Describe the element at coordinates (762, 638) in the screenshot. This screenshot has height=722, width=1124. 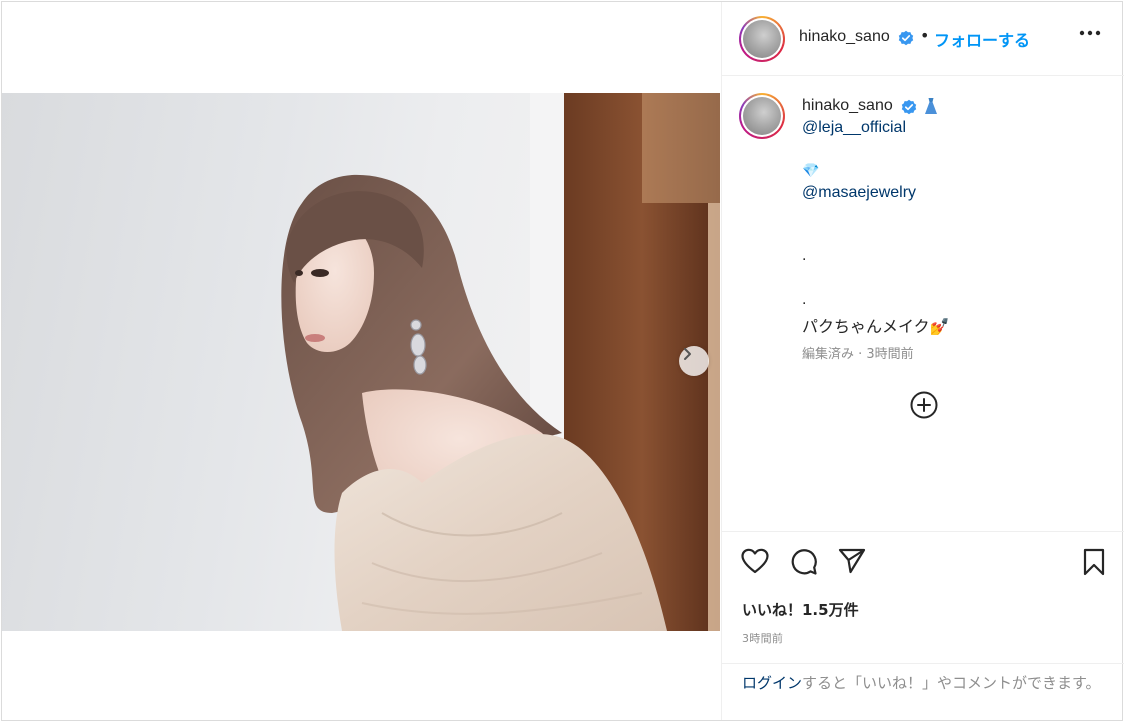
I see `post-timestamp: 3時間前` at that location.